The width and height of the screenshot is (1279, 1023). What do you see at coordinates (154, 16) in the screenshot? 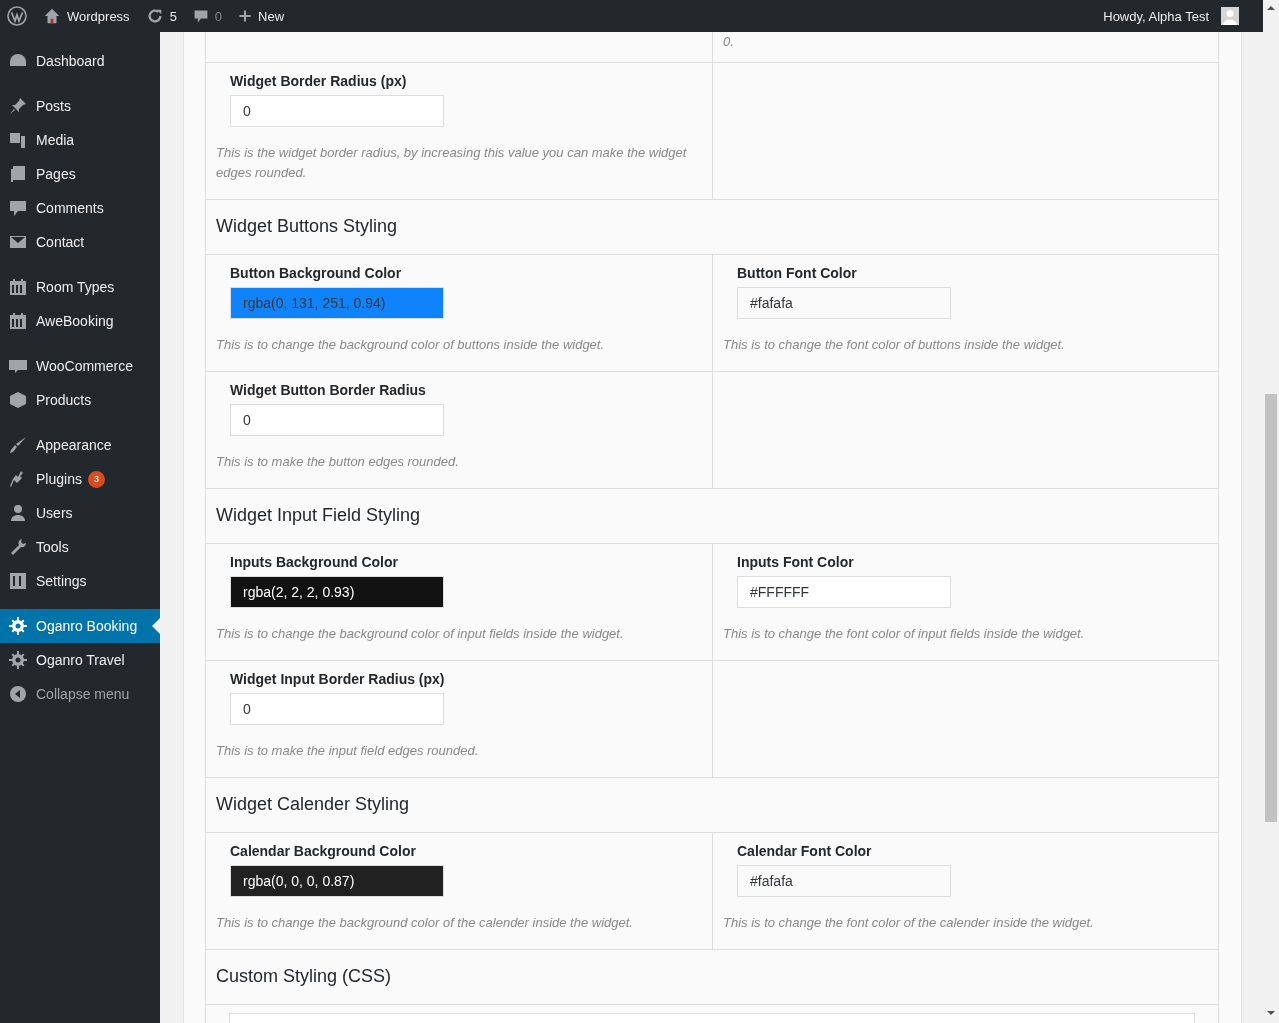
I see `refresh-icon` at bounding box center [154, 16].